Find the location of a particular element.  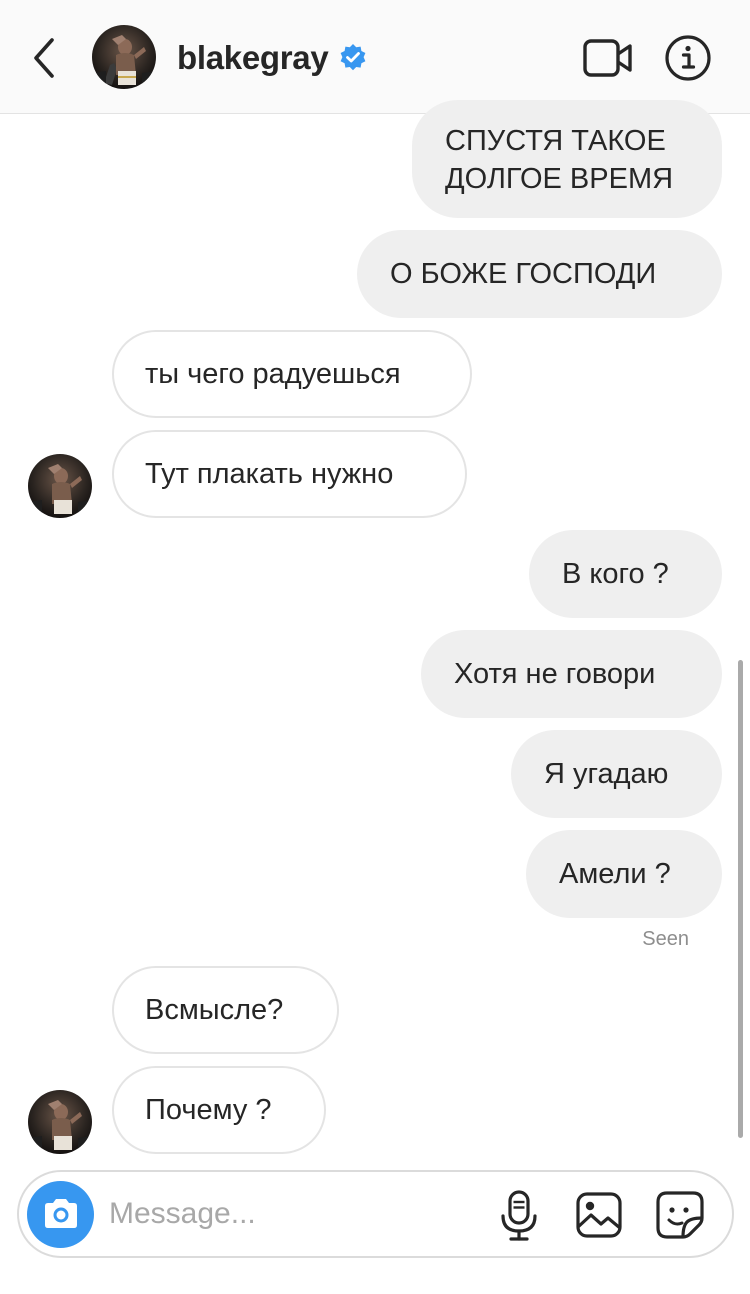

camera-button is located at coordinates (60, 1214).